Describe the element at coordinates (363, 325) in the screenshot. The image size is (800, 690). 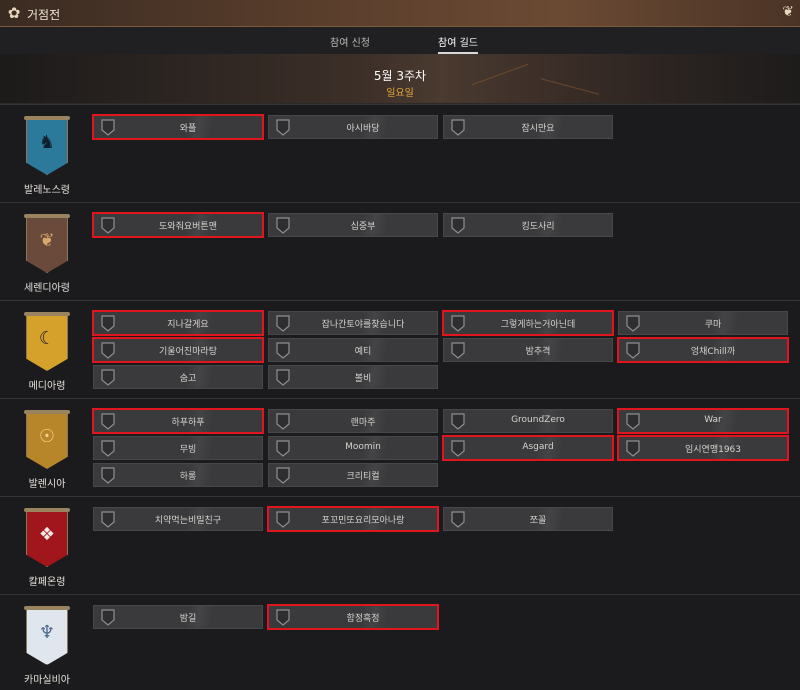
I see `guild-name: 잡나간토야를찾습니다` at that location.